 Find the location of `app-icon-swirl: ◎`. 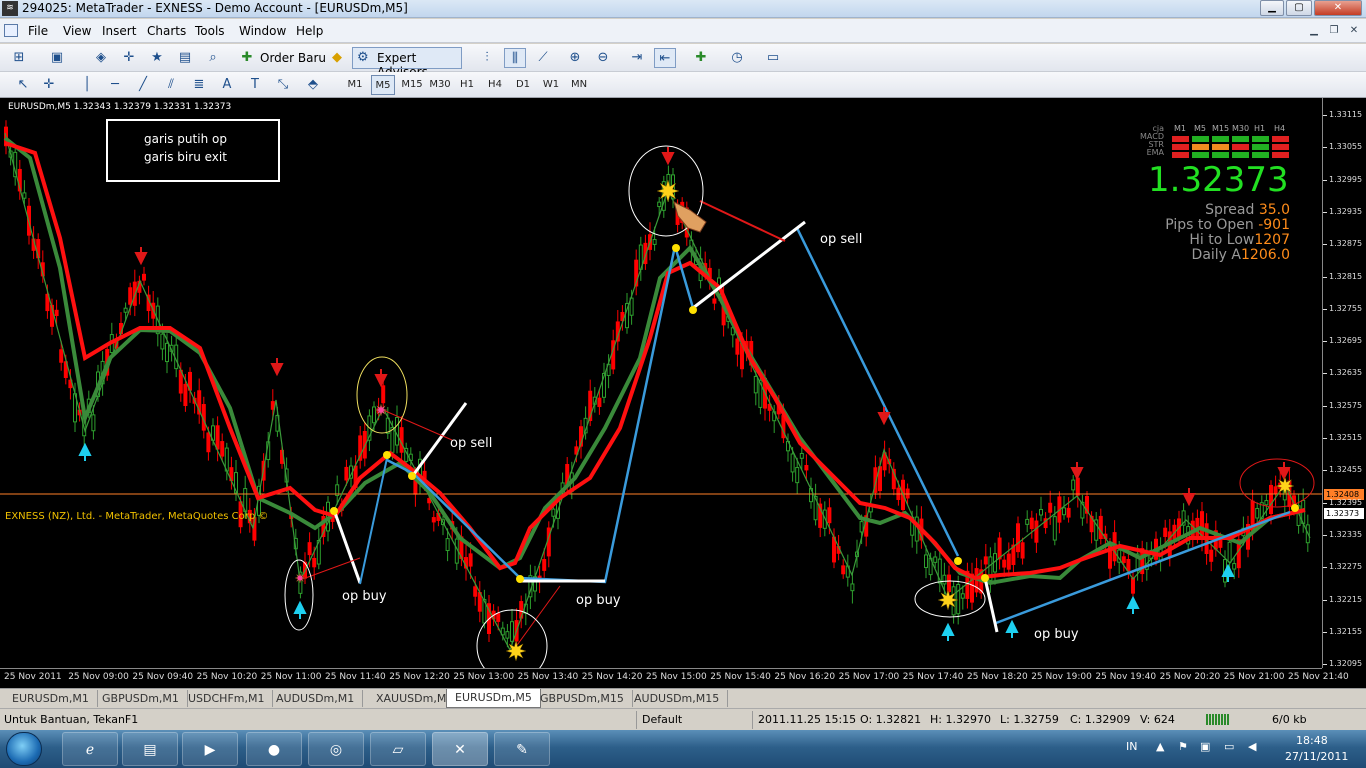

app-icon-swirl: ◎ is located at coordinates (336, 749).